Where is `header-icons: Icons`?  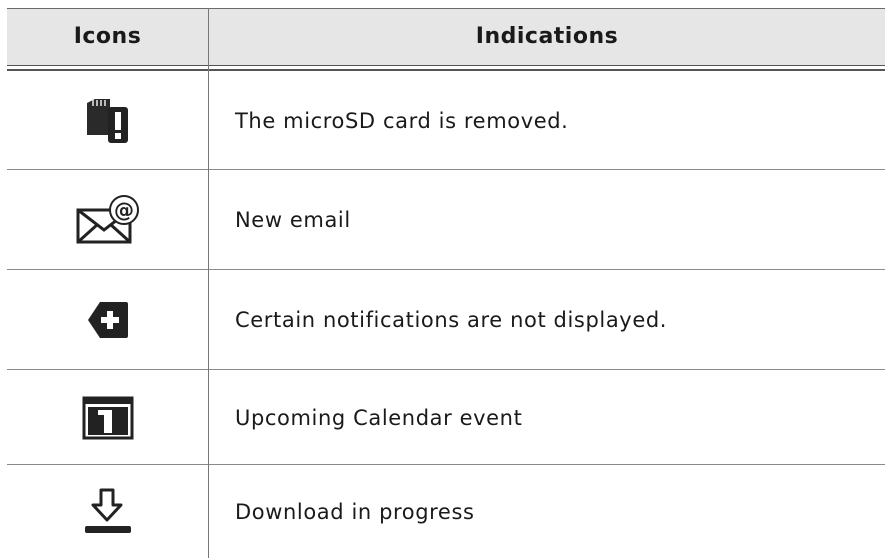 header-icons: Icons is located at coordinates (107, 36).